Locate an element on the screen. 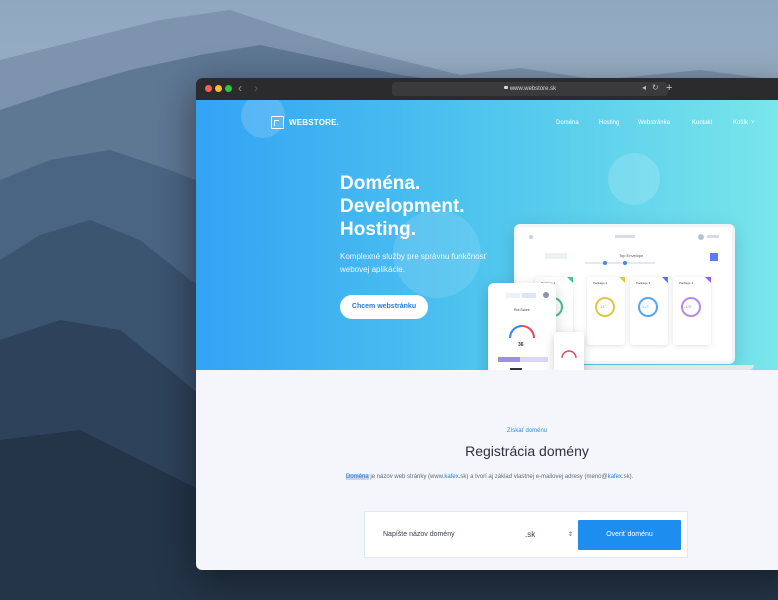 This screenshot has width=778, height=600. audio-icon: ◂ is located at coordinates (644, 88).